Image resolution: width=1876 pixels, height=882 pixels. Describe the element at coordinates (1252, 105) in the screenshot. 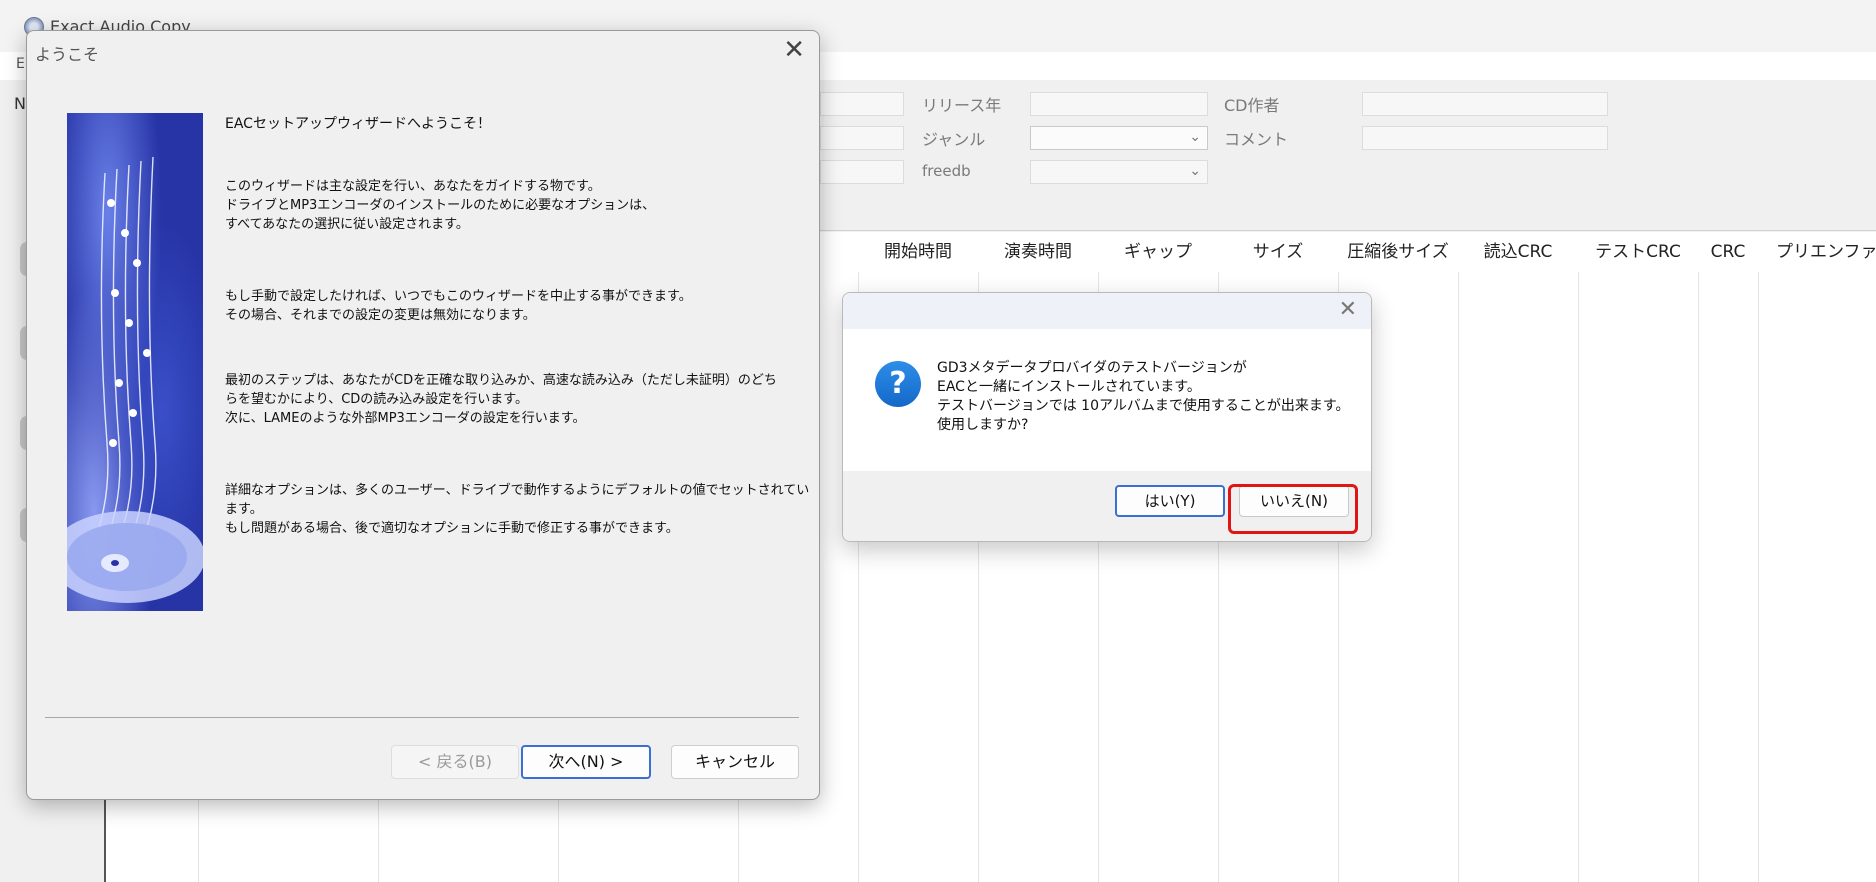

I see `cd-artist-label: CD作者` at that location.